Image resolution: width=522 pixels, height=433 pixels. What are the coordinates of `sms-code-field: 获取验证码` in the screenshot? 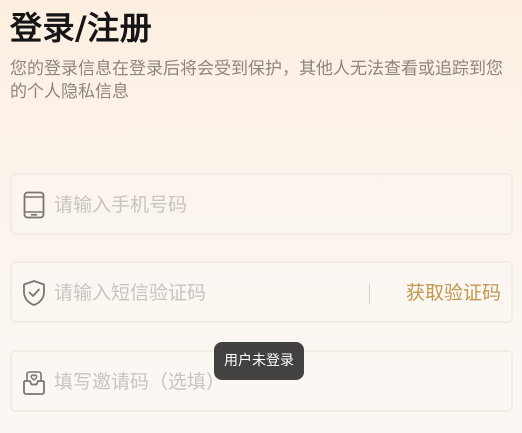 It's located at (261, 292).